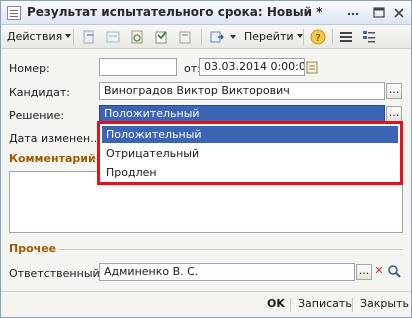  Describe the element at coordinates (137, 37) in the screenshot. I see `refresh-icon` at that location.